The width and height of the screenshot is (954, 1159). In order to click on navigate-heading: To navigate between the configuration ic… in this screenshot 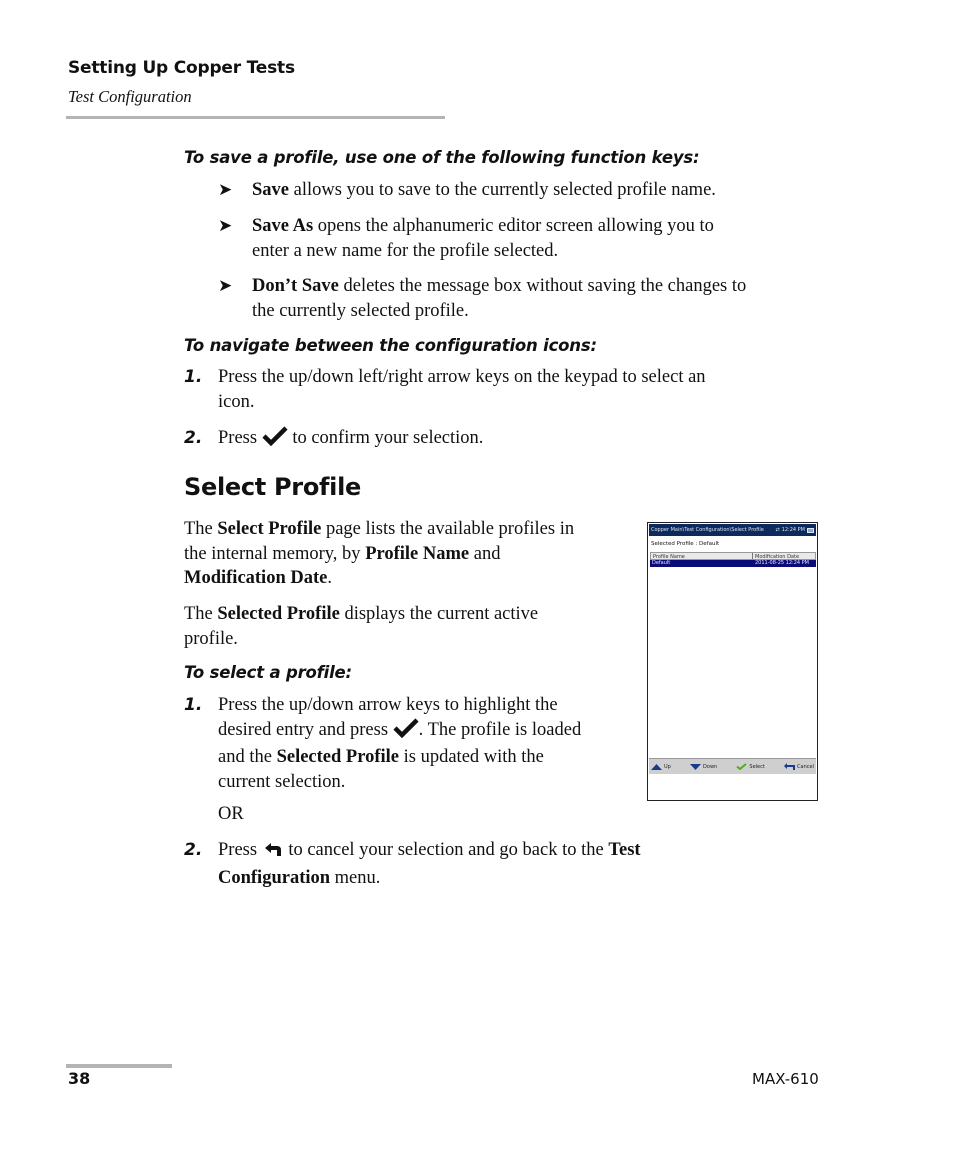, I will do `click(390, 345)`.